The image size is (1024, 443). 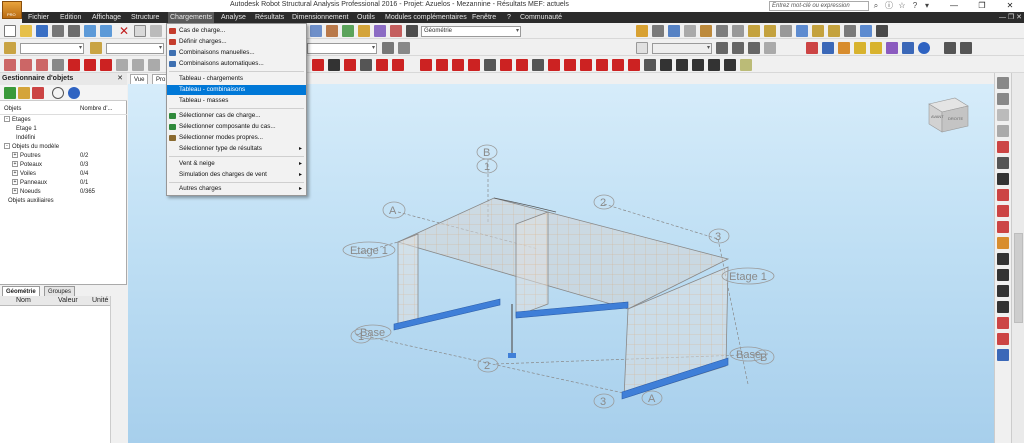 I want to click on temp-icon, so click(x=538, y=65).